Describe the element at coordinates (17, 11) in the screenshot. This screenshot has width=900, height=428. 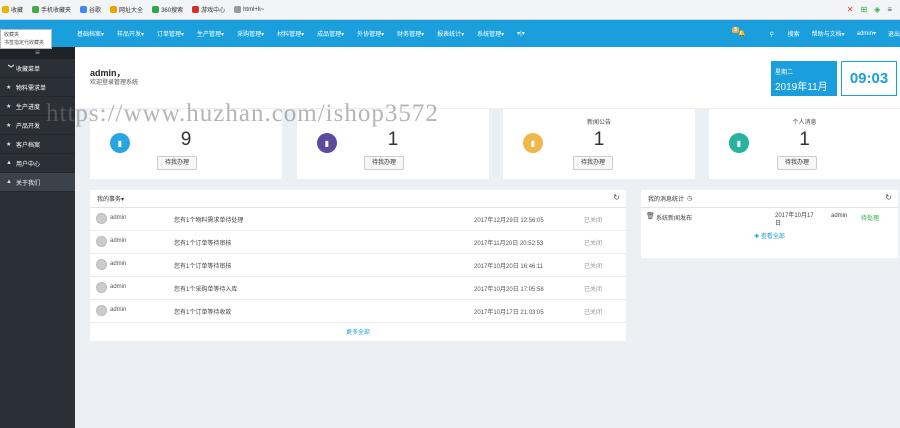
I see `bookmark-label: 收藏` at that location.